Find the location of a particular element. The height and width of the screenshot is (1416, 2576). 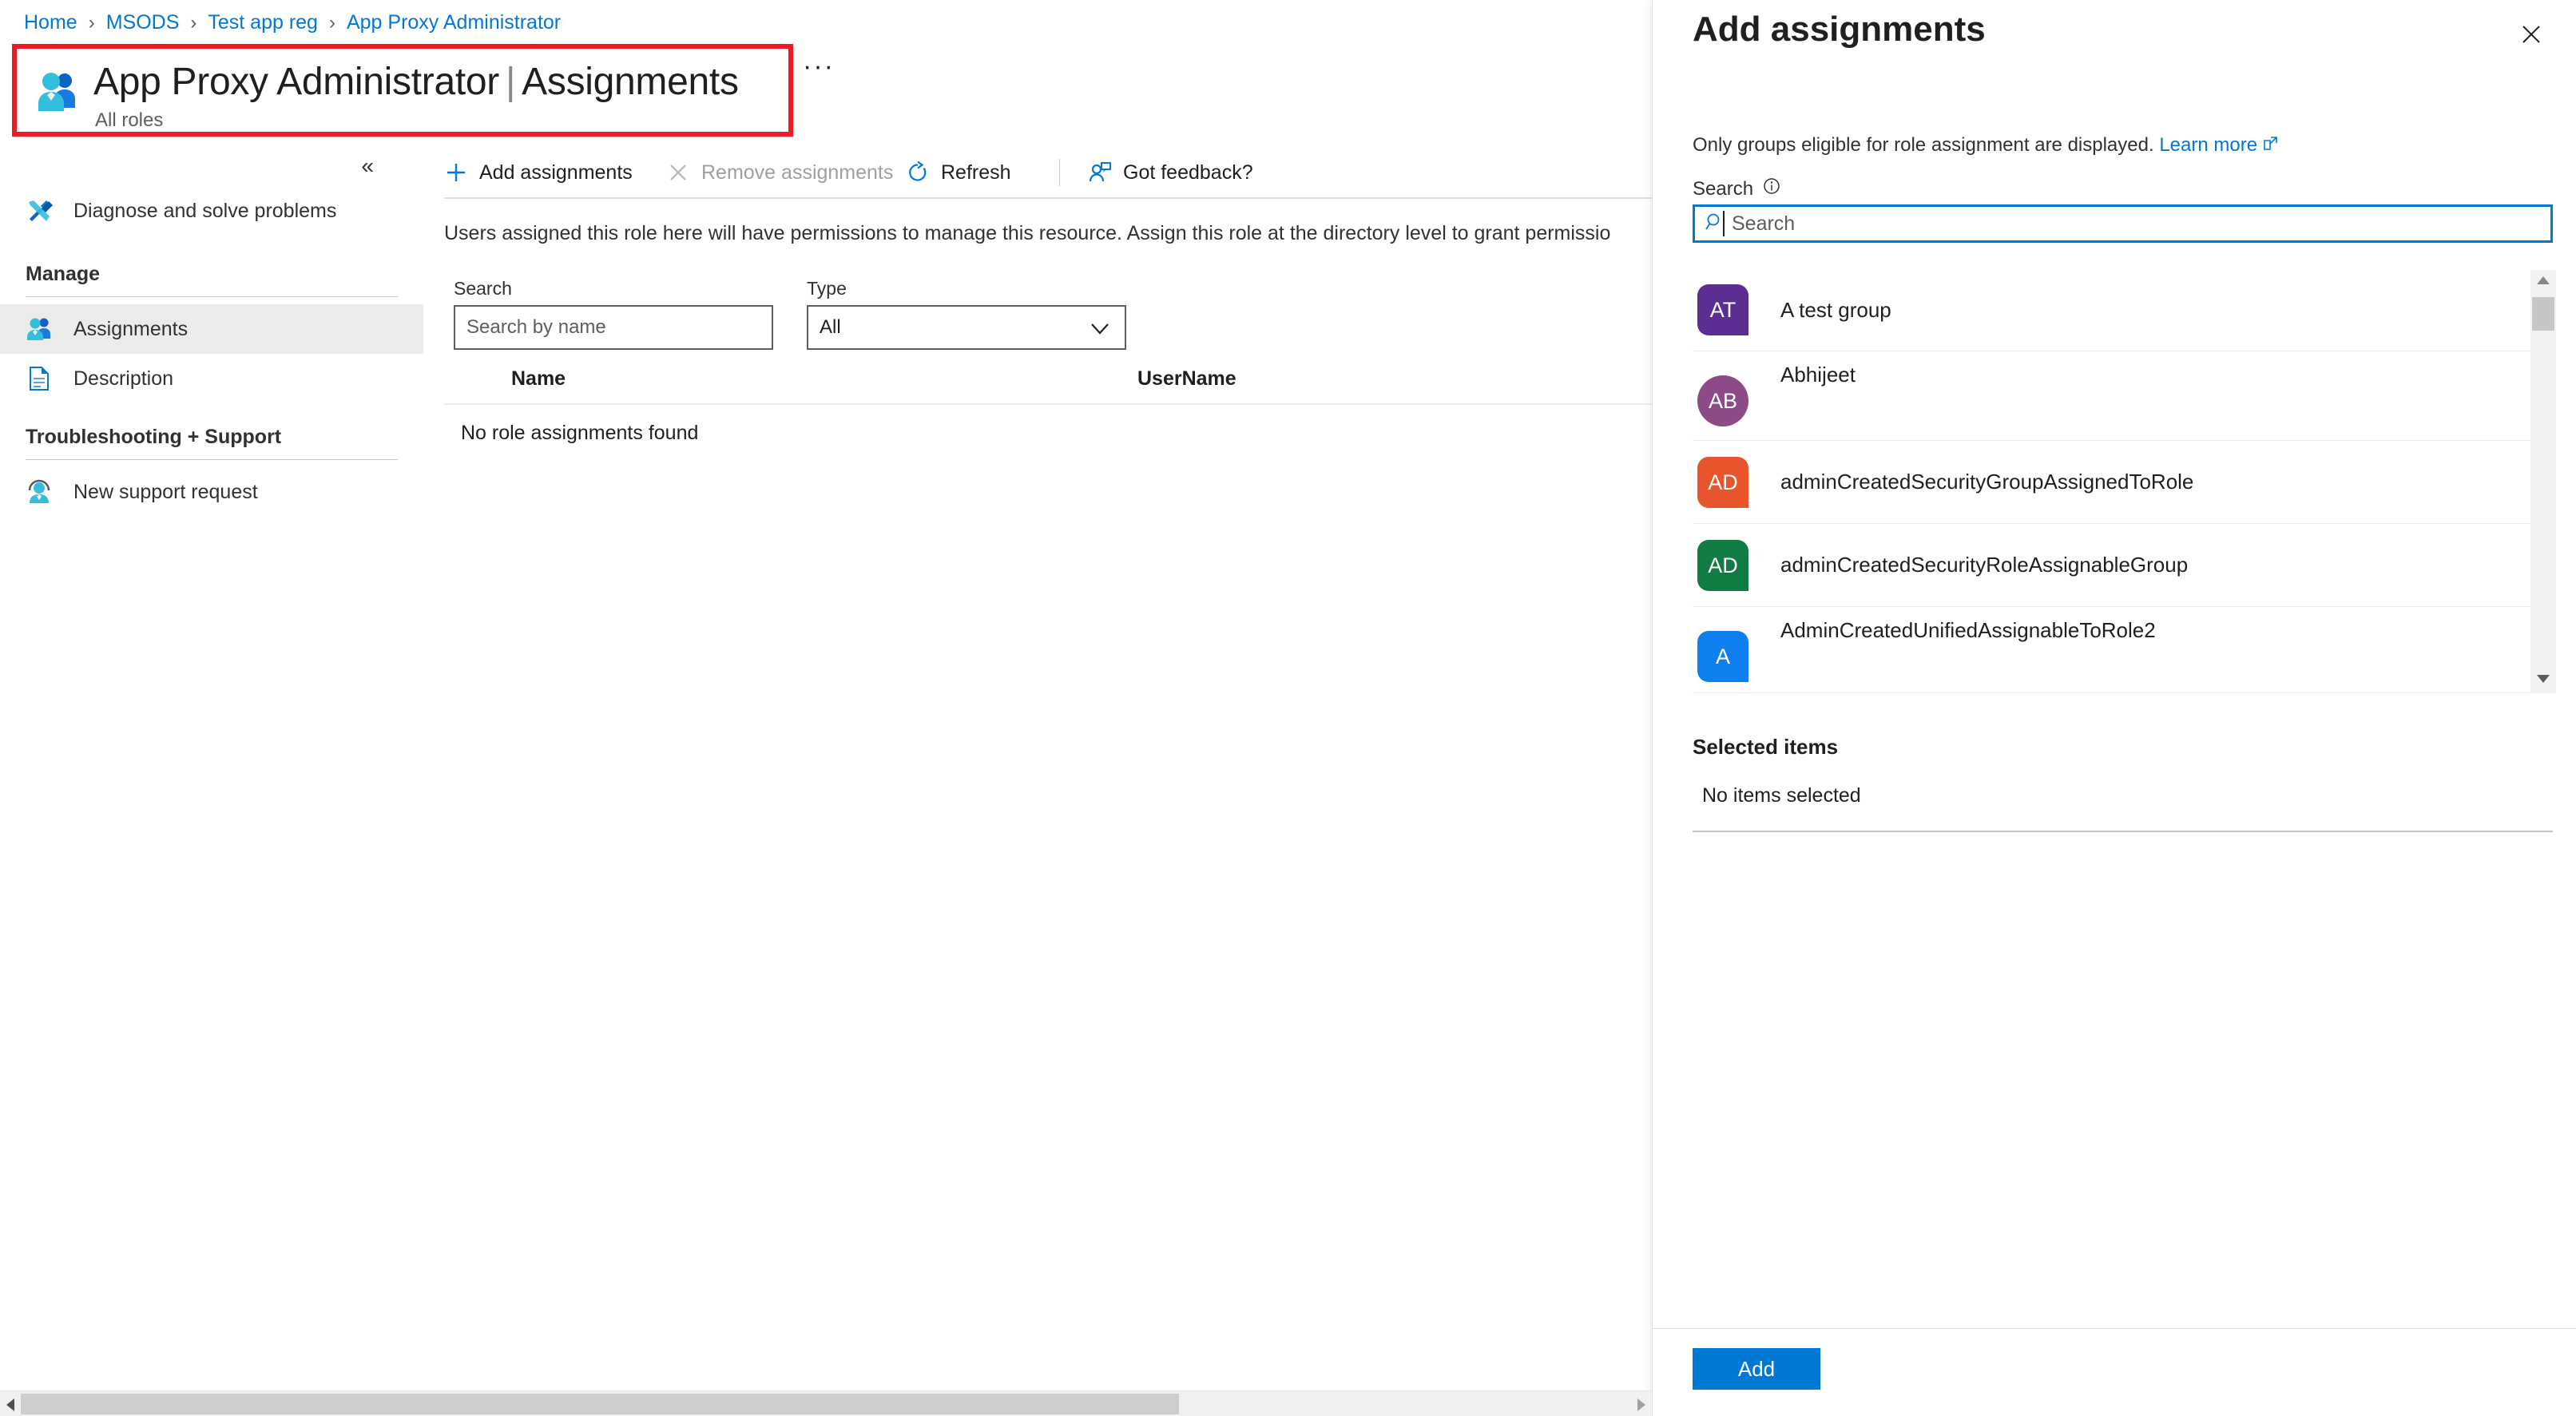

sidebar-item-assignments: Assignments is located at coordinates (211, 329).